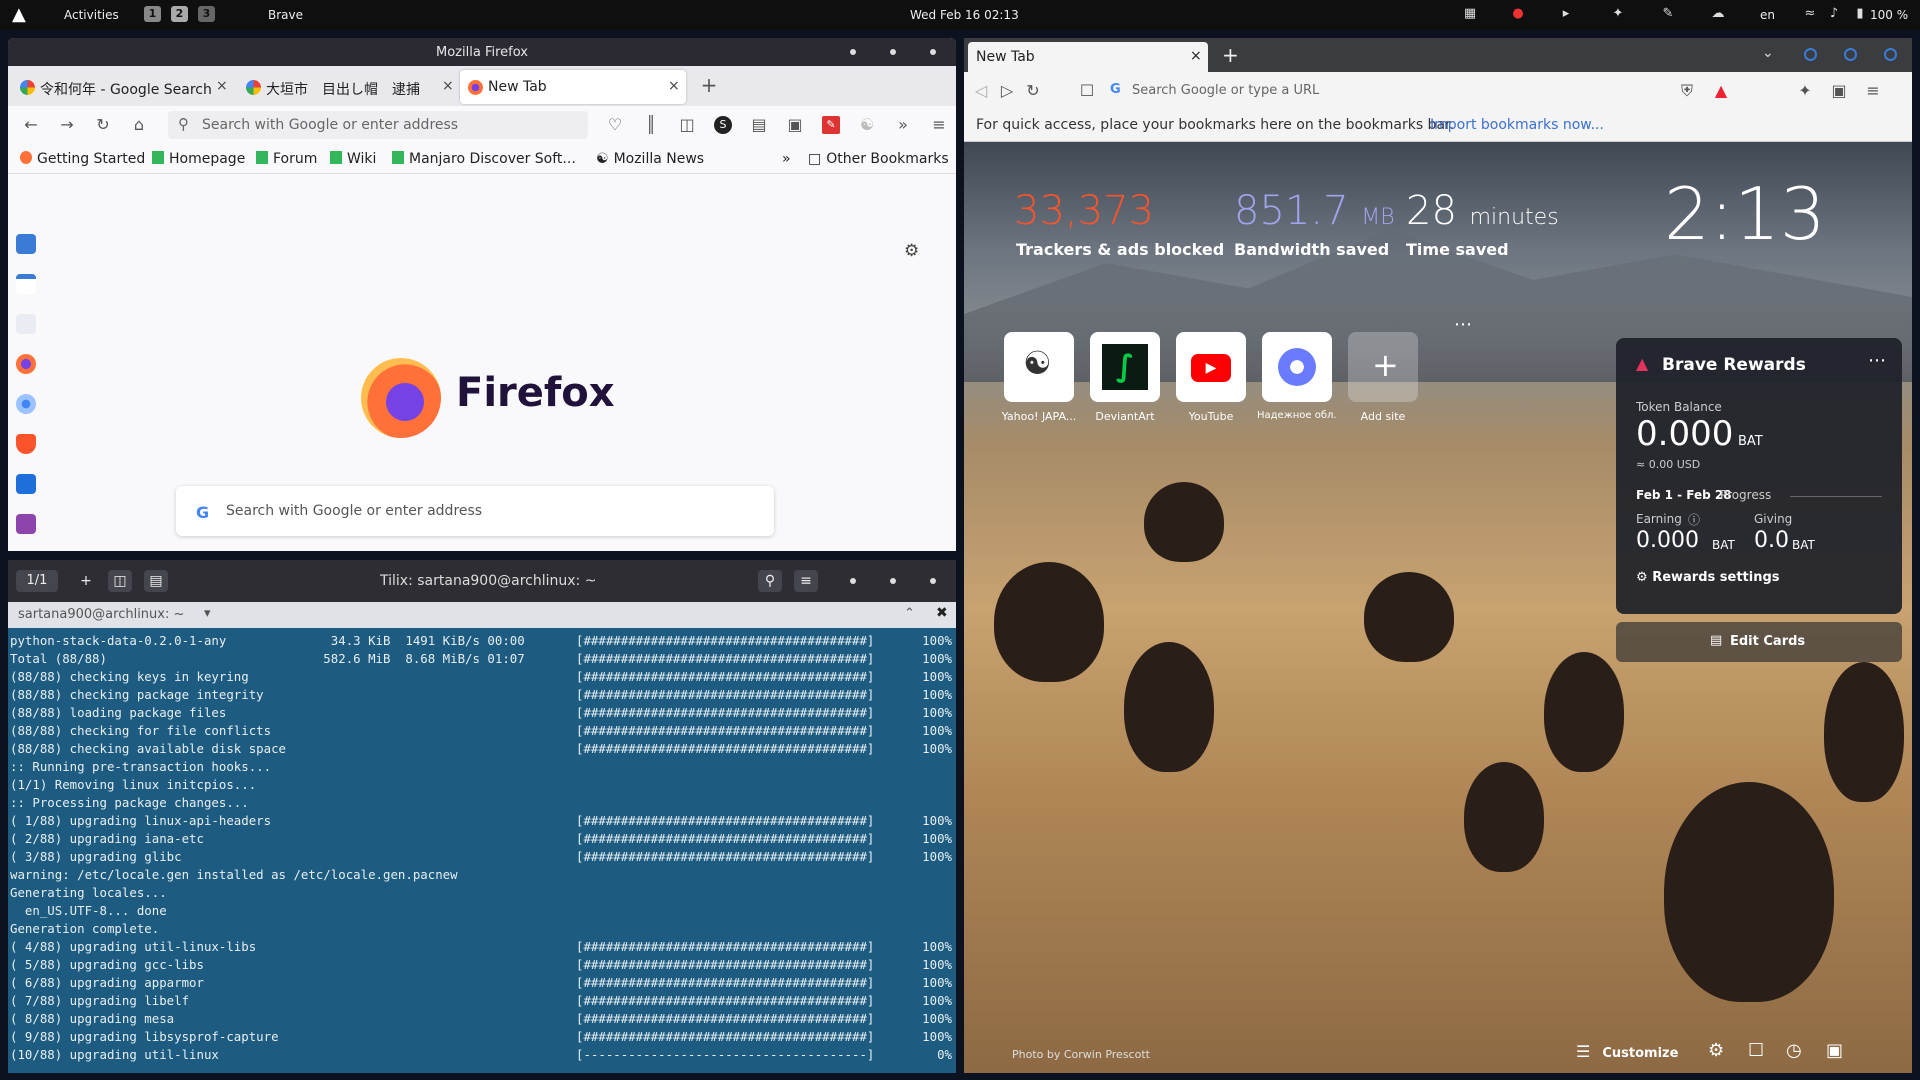 The width and height of the screenshot is (1920, 1080). Describe the element at coordinates (285, 15) in the screenshot. I see `focused-app-name: Brave` at that location.